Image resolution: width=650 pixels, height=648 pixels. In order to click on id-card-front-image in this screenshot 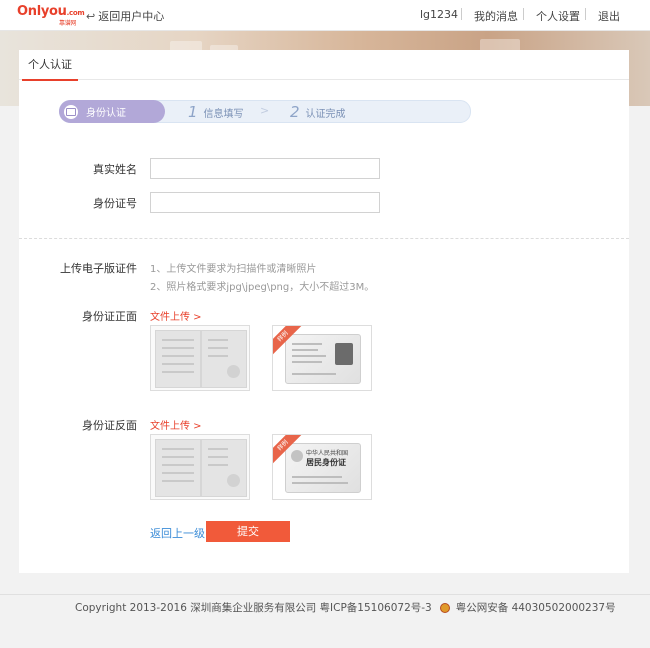, I will do `click(323, 359)`.